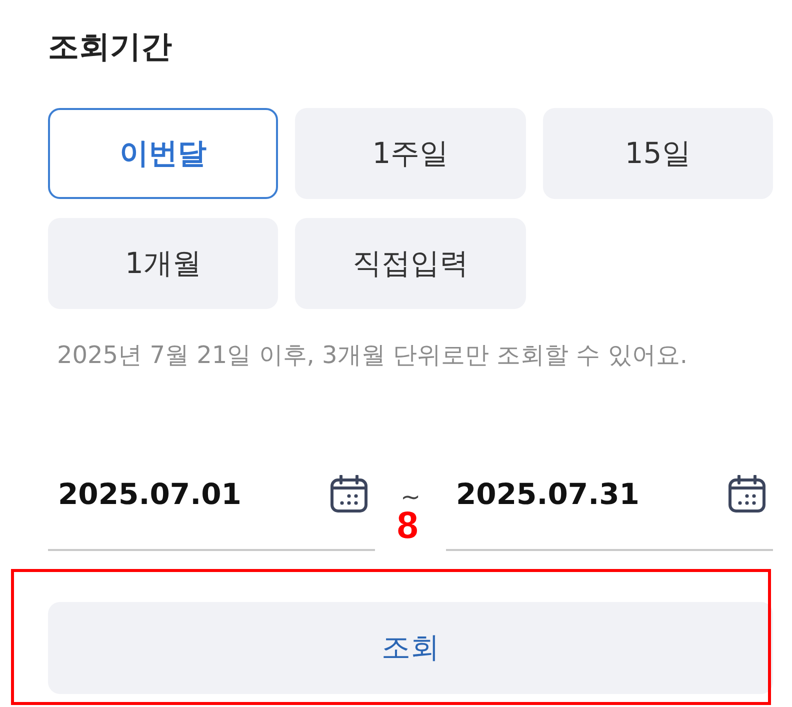  Describe the element at coordinates (609, 501) in the screenshot. I see `date-field: 2025.07.31` at that location.